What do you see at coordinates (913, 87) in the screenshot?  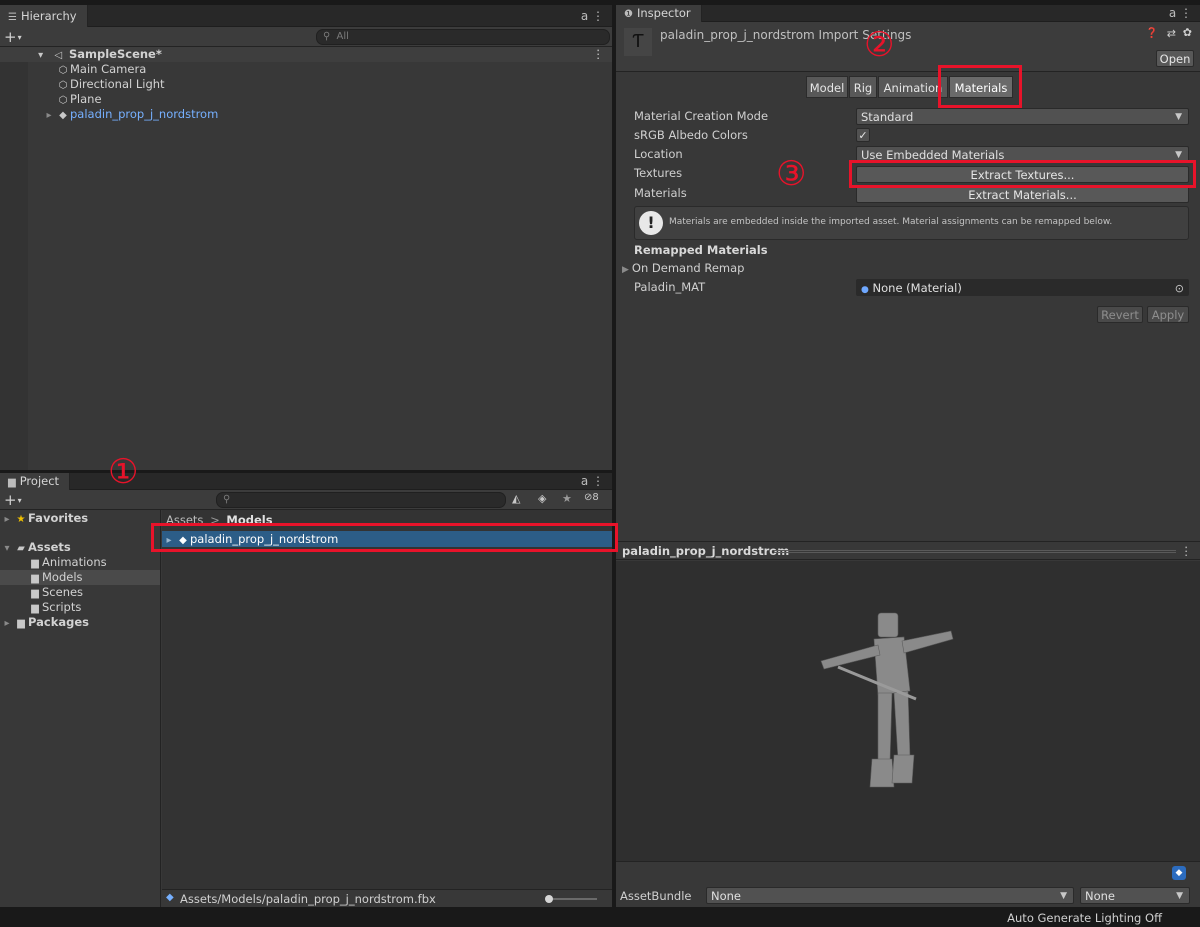 I see `tab-animation: Animation` at bounding box center [913, 87].